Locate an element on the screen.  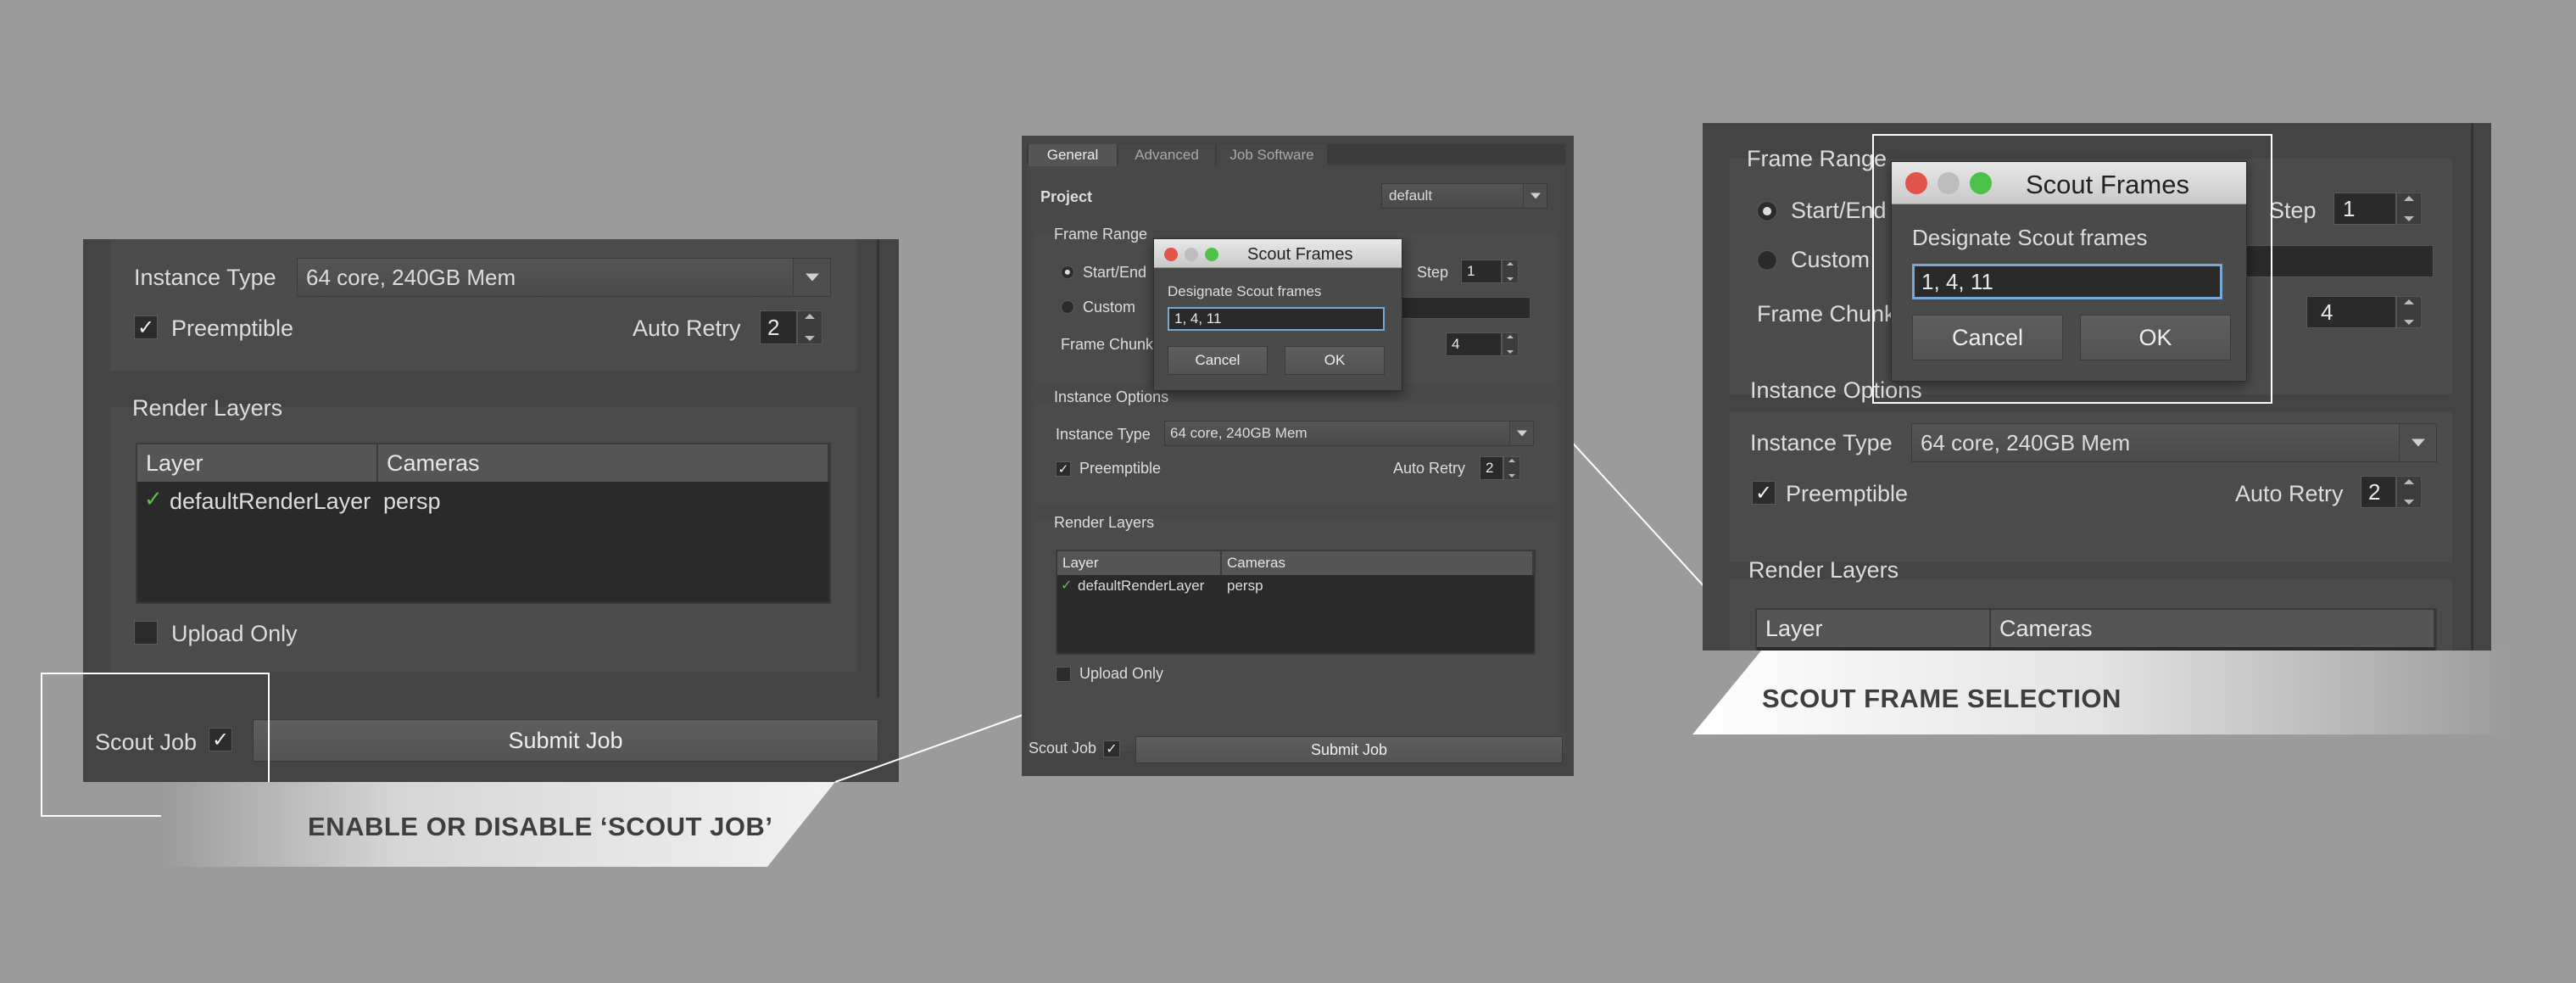
row-check-icon: ✓ is located at coordinates (1066, 585).